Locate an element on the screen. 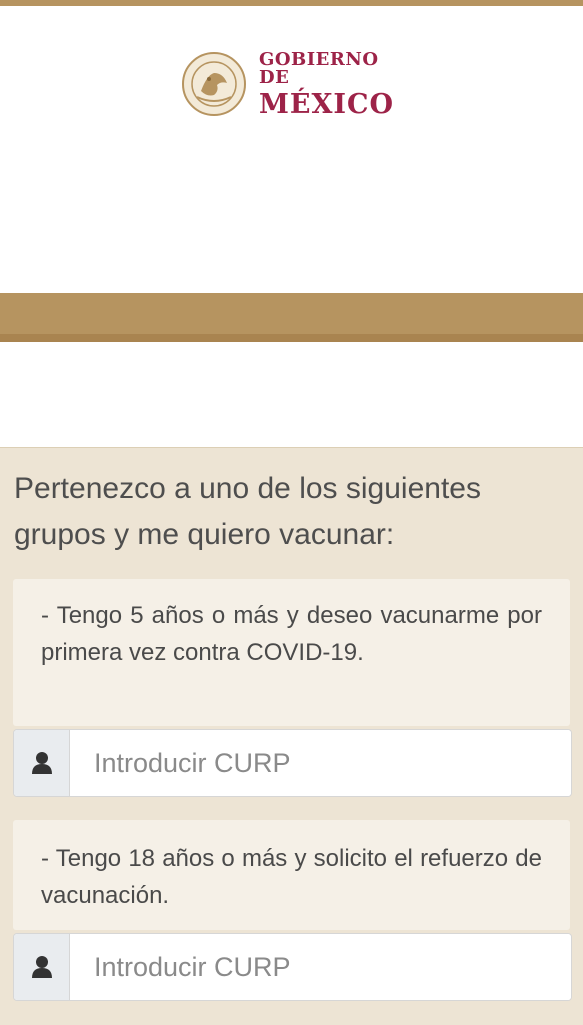 The image size is (583, 1025). gobierno-de-mexico-logo: GOBIERNO DE MÉXICO is located at coordinates (296, 84).